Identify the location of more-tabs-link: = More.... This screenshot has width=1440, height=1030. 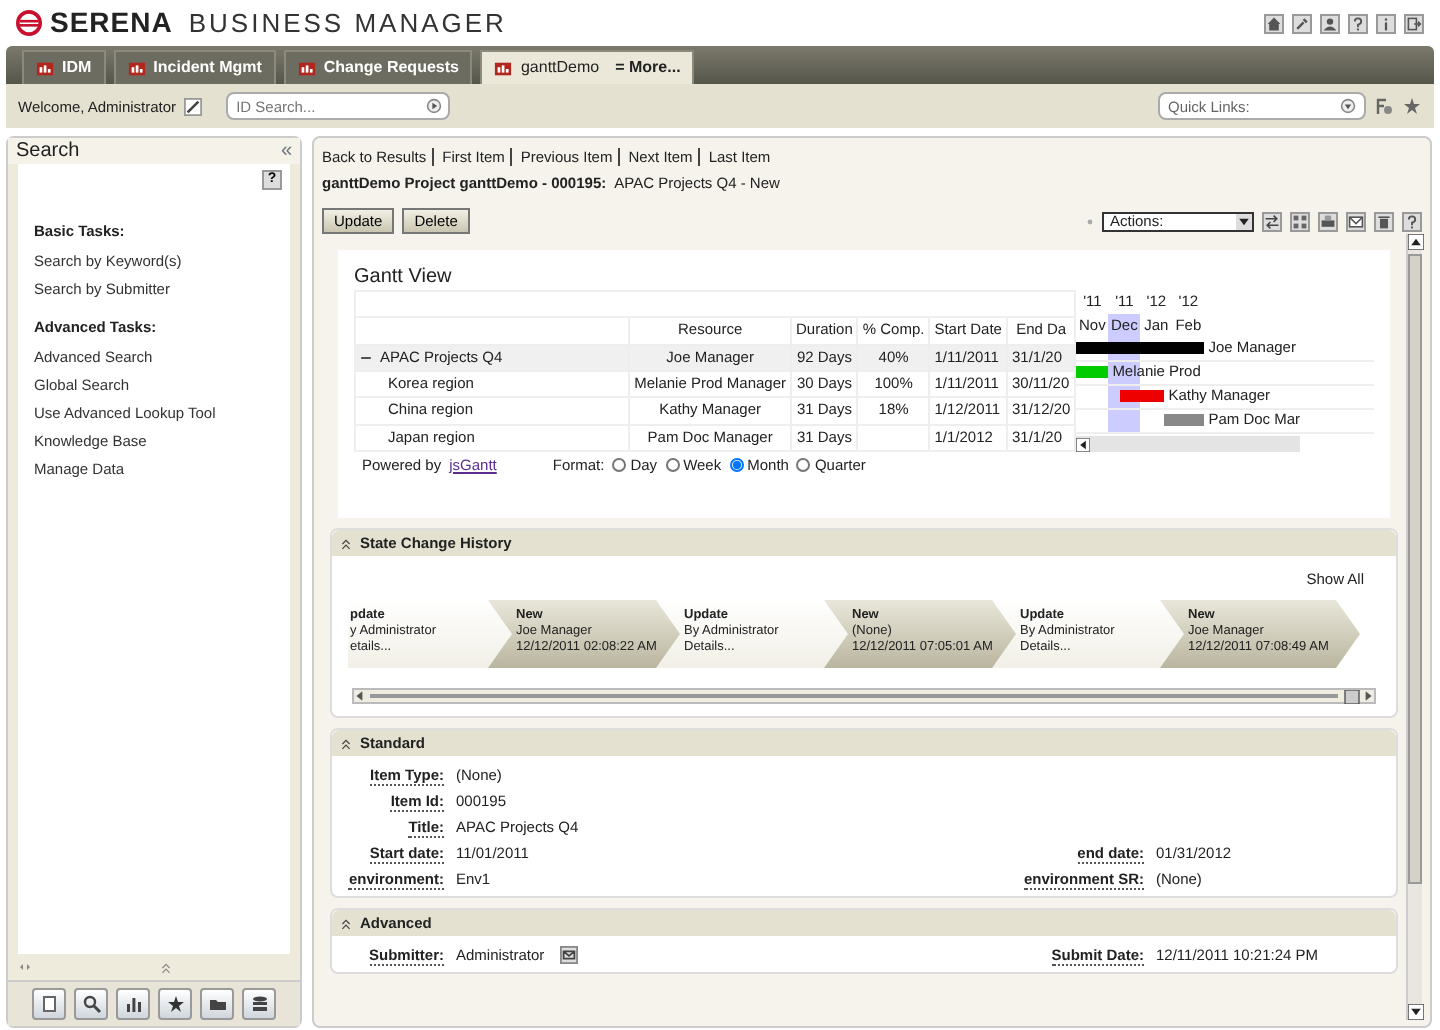
(648, 68).